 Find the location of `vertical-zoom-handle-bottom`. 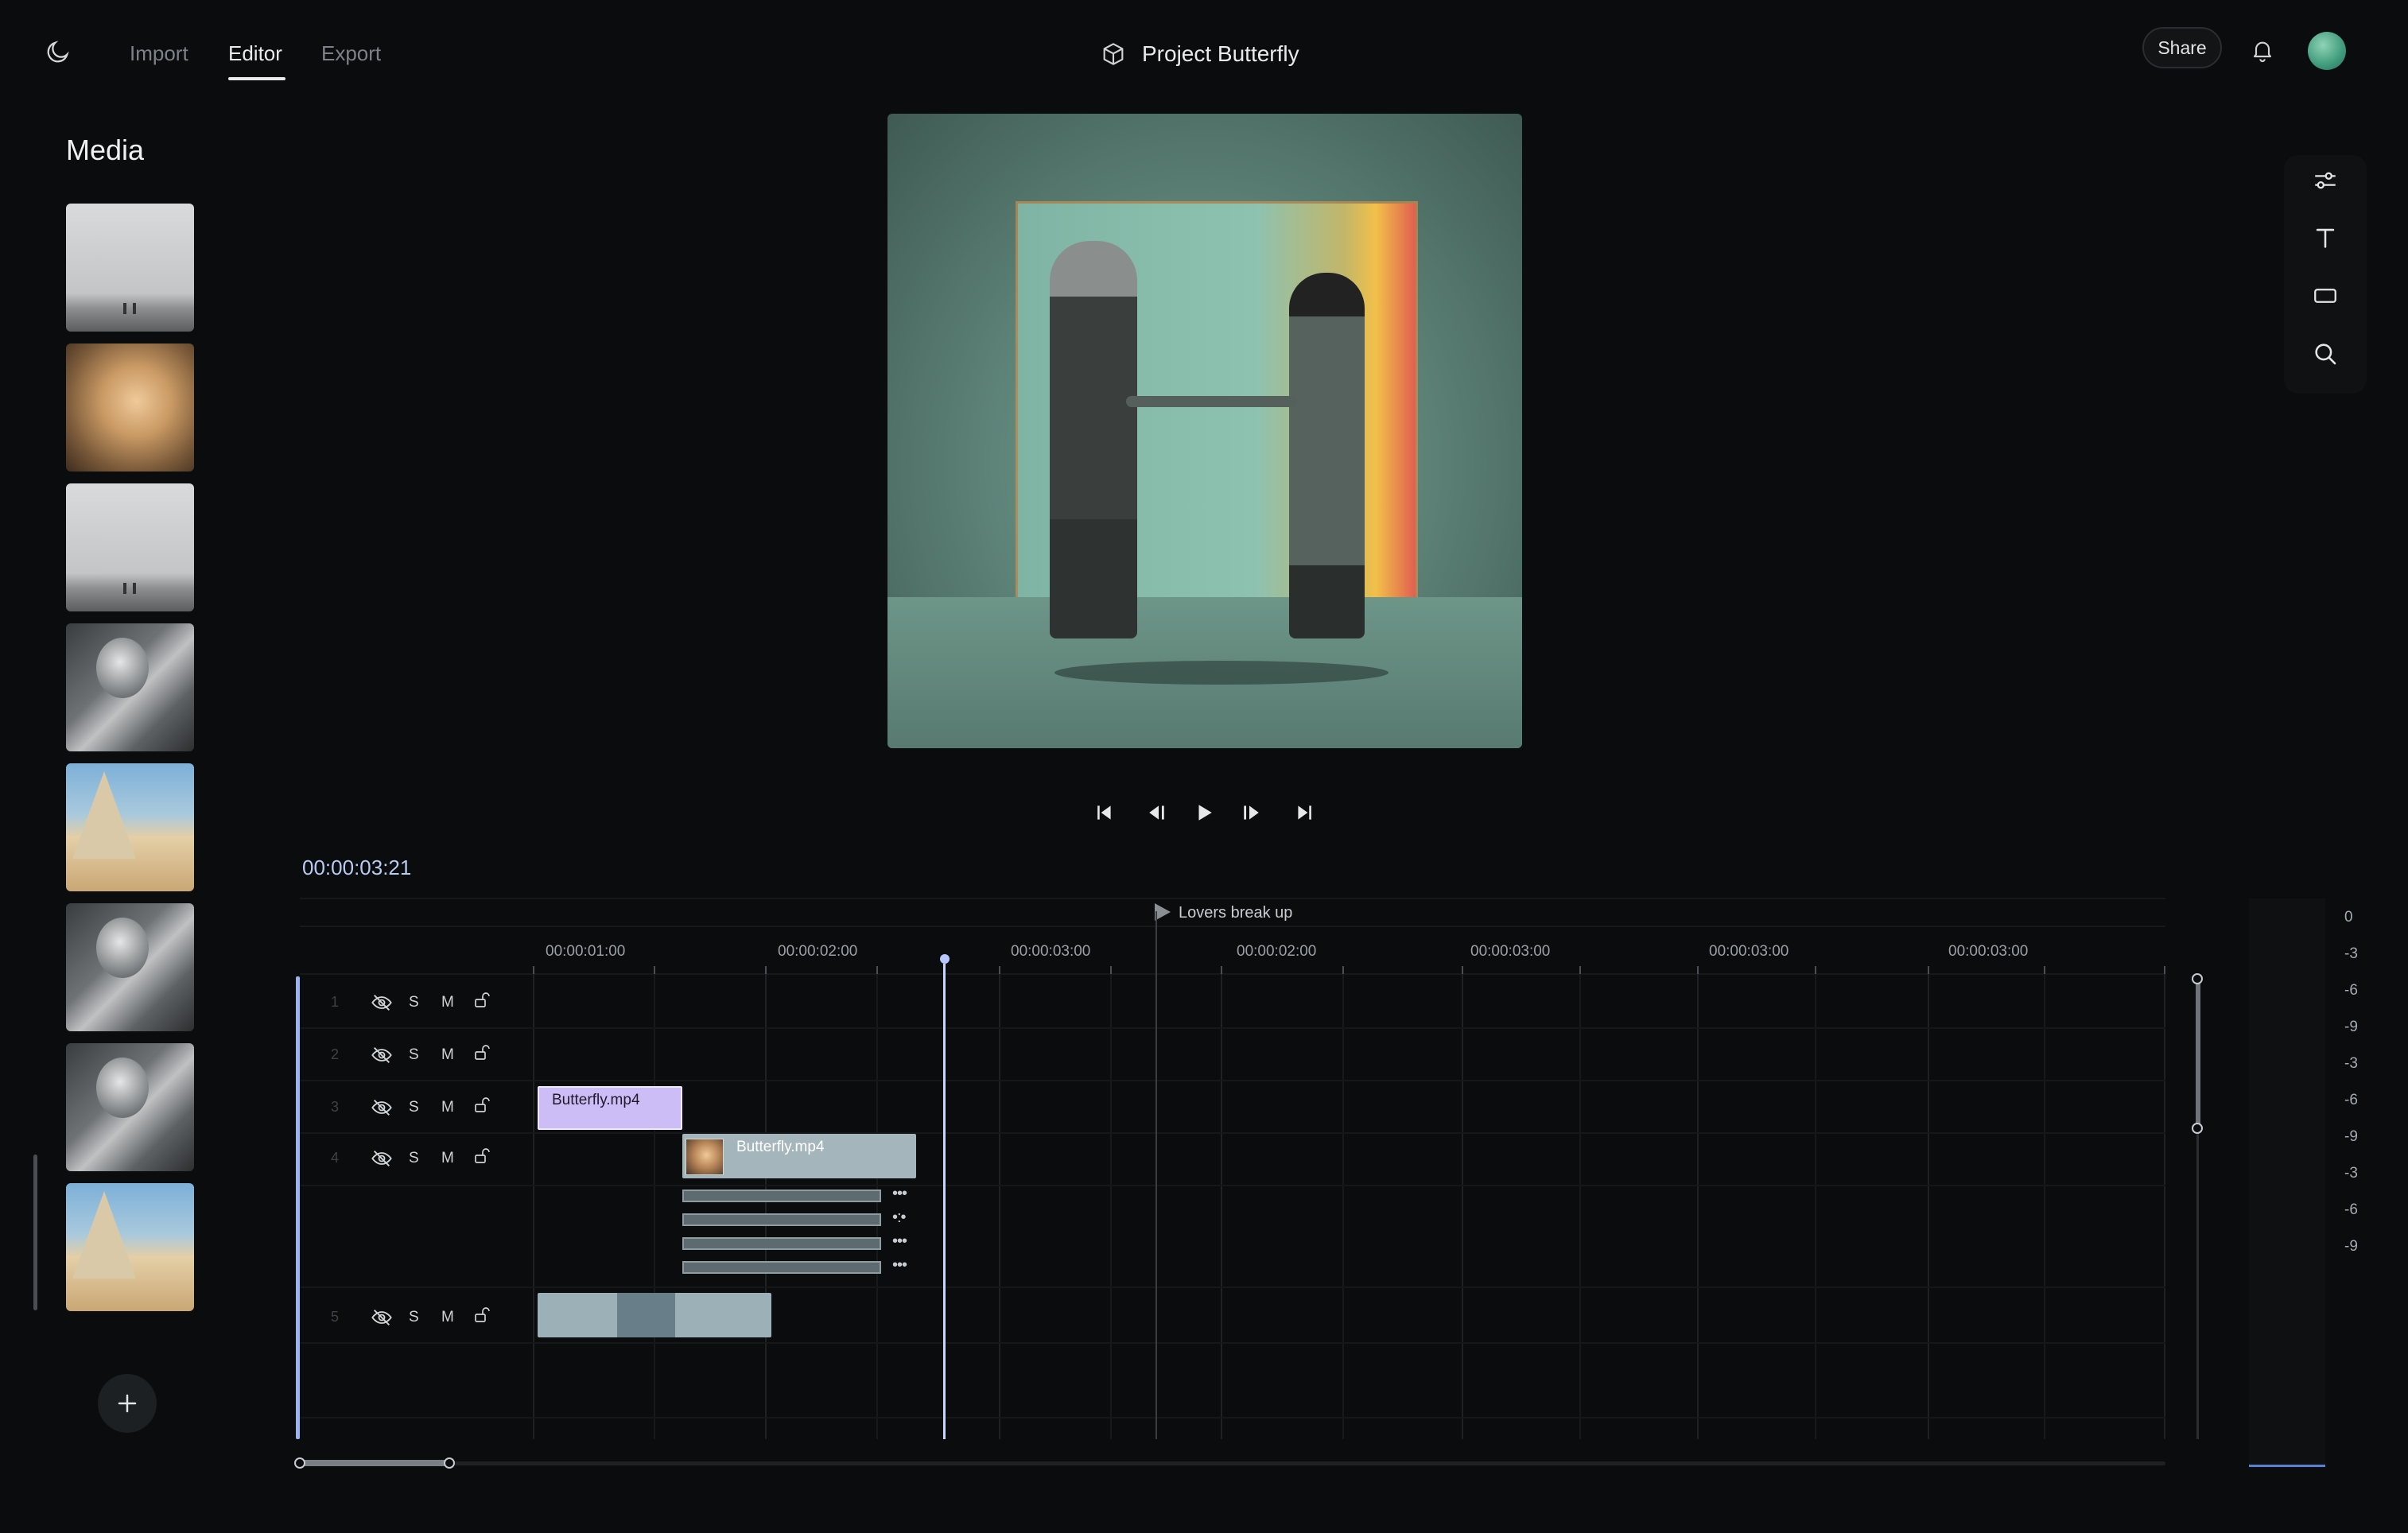

vertical-zoom-handle-bottom is located at coordinates (2197, 1128).